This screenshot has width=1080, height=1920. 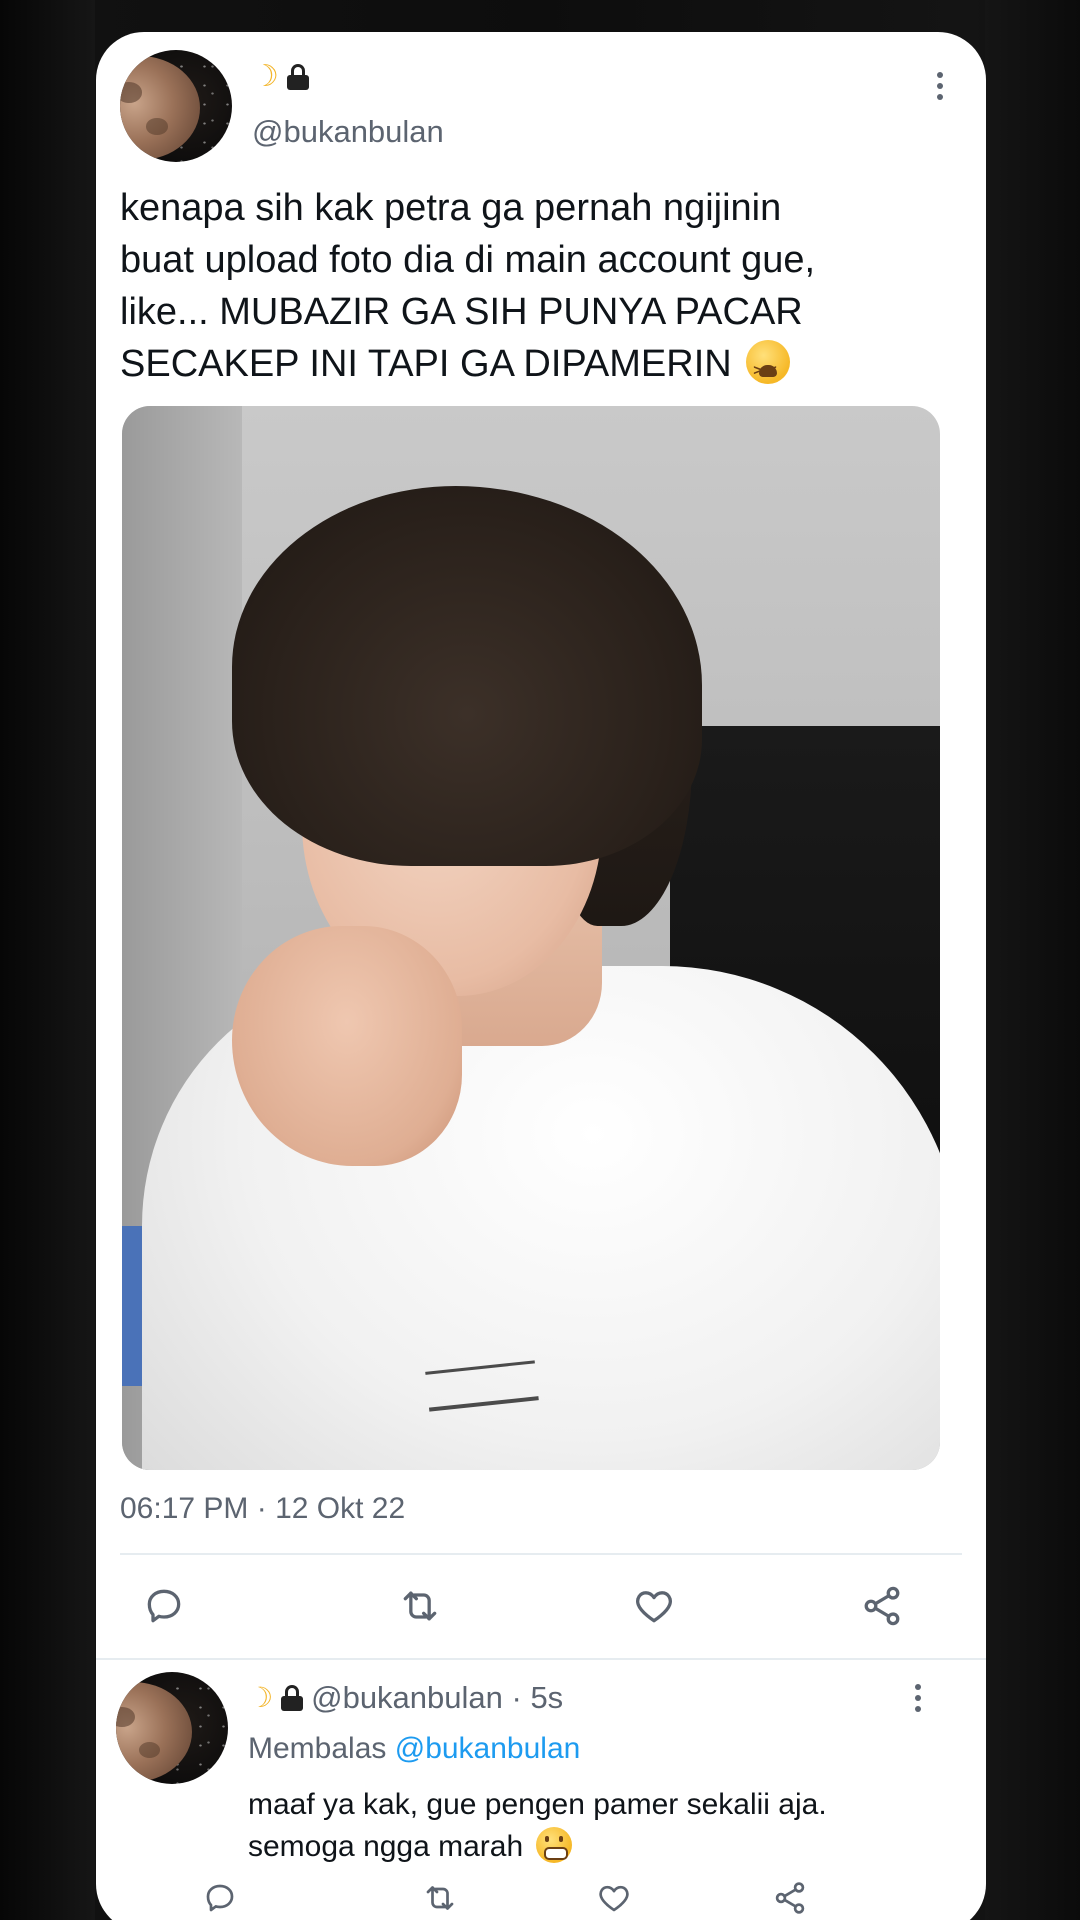 What do you see at coordinates (598, 1847) in the screenshot?
I see `reply-text-line-last: semoga ngga marah` at bounding box center [598, 1847].